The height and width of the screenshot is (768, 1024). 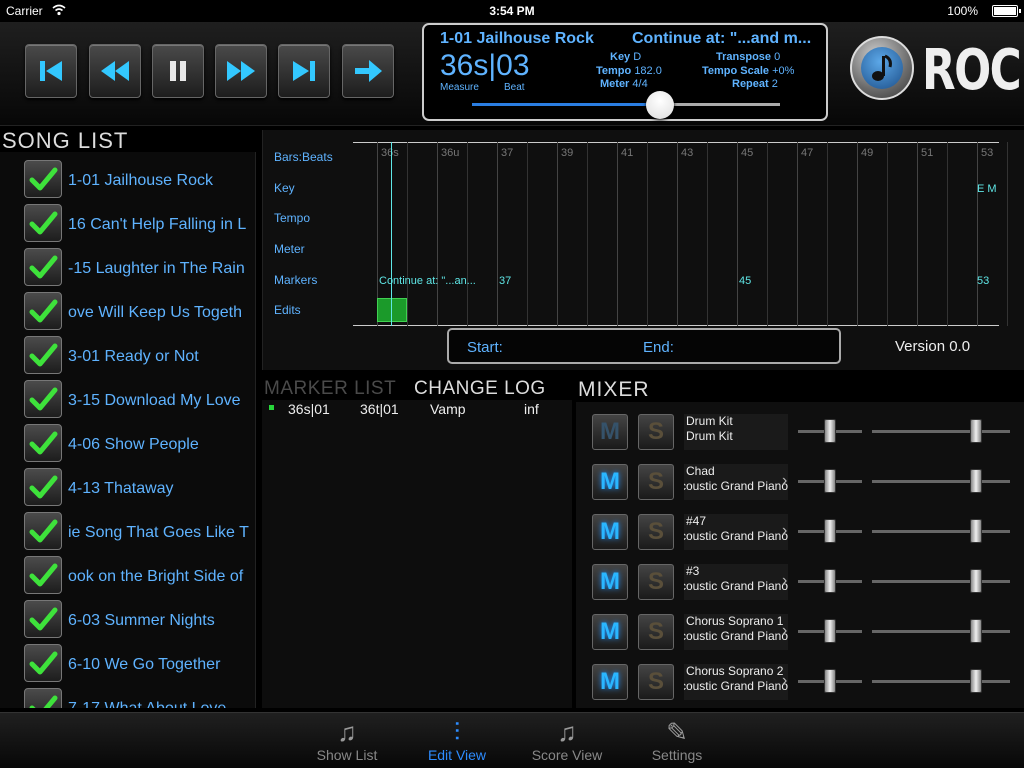 What do you see at coordinates (567, 740) in the screenshot?
I see `tab-score-view: ♫ Score View` at bounding box center [567, 740].